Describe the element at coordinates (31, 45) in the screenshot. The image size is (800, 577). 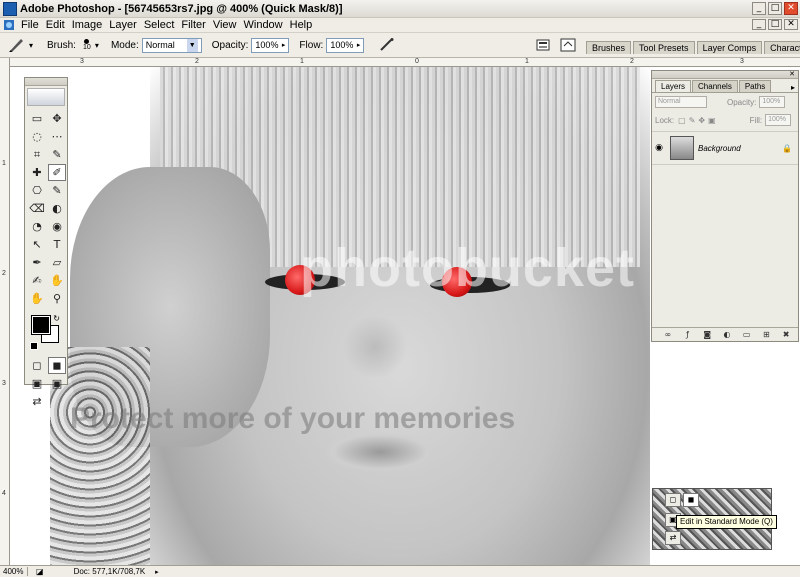
I see `tool-preset-arrow-icon: ▾` at that location.